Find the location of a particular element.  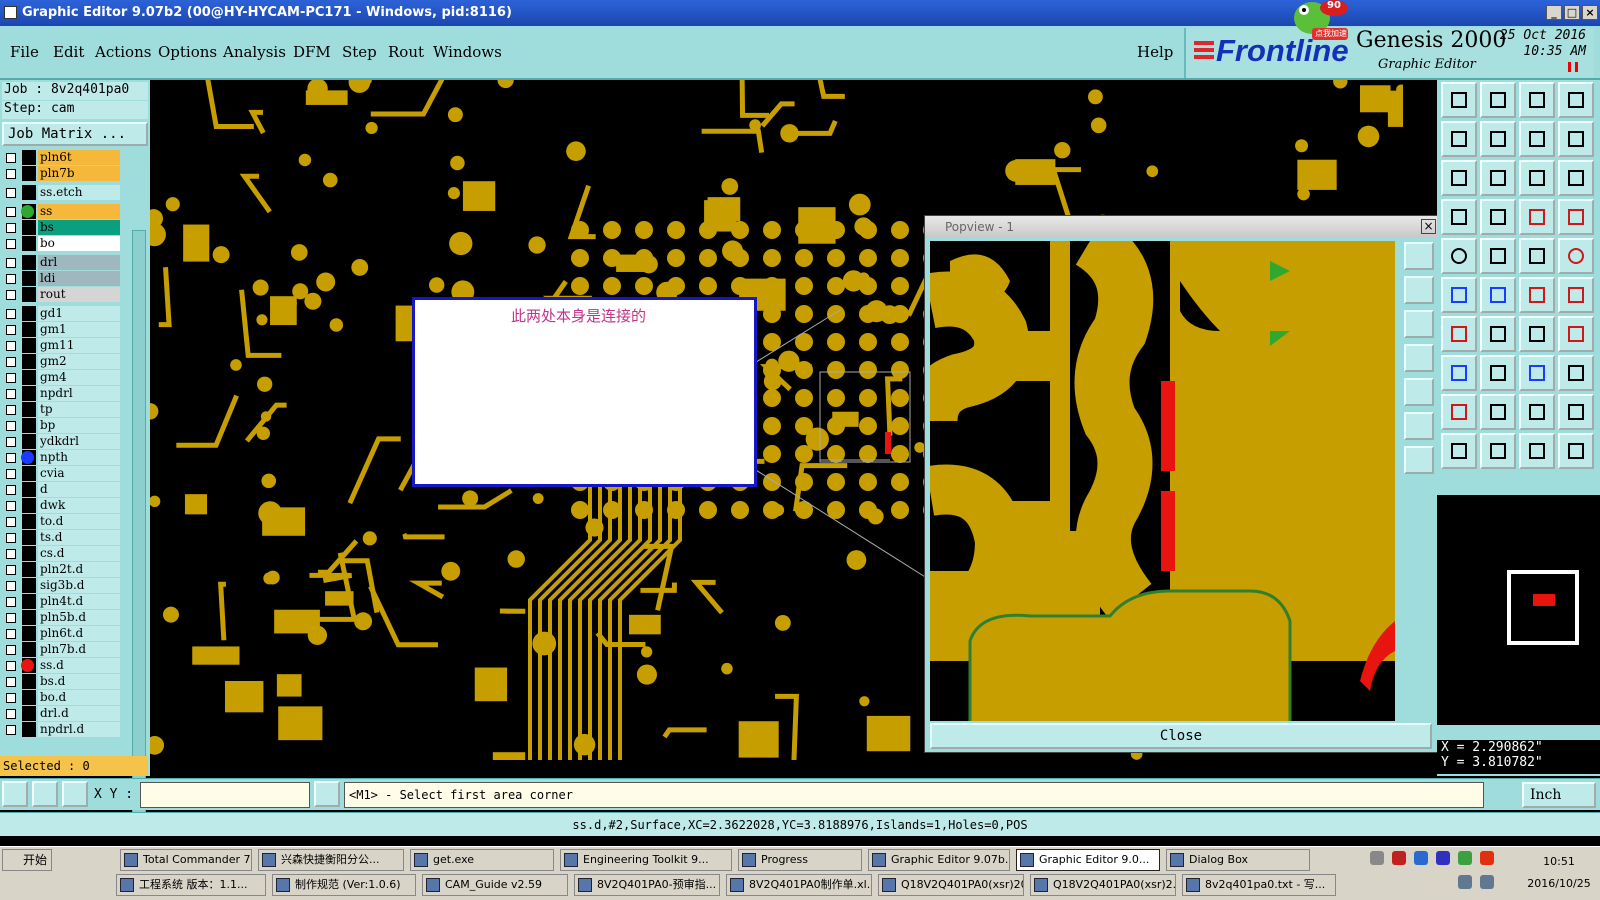

layer-row: gm11 is located at coordinates (61, 345).